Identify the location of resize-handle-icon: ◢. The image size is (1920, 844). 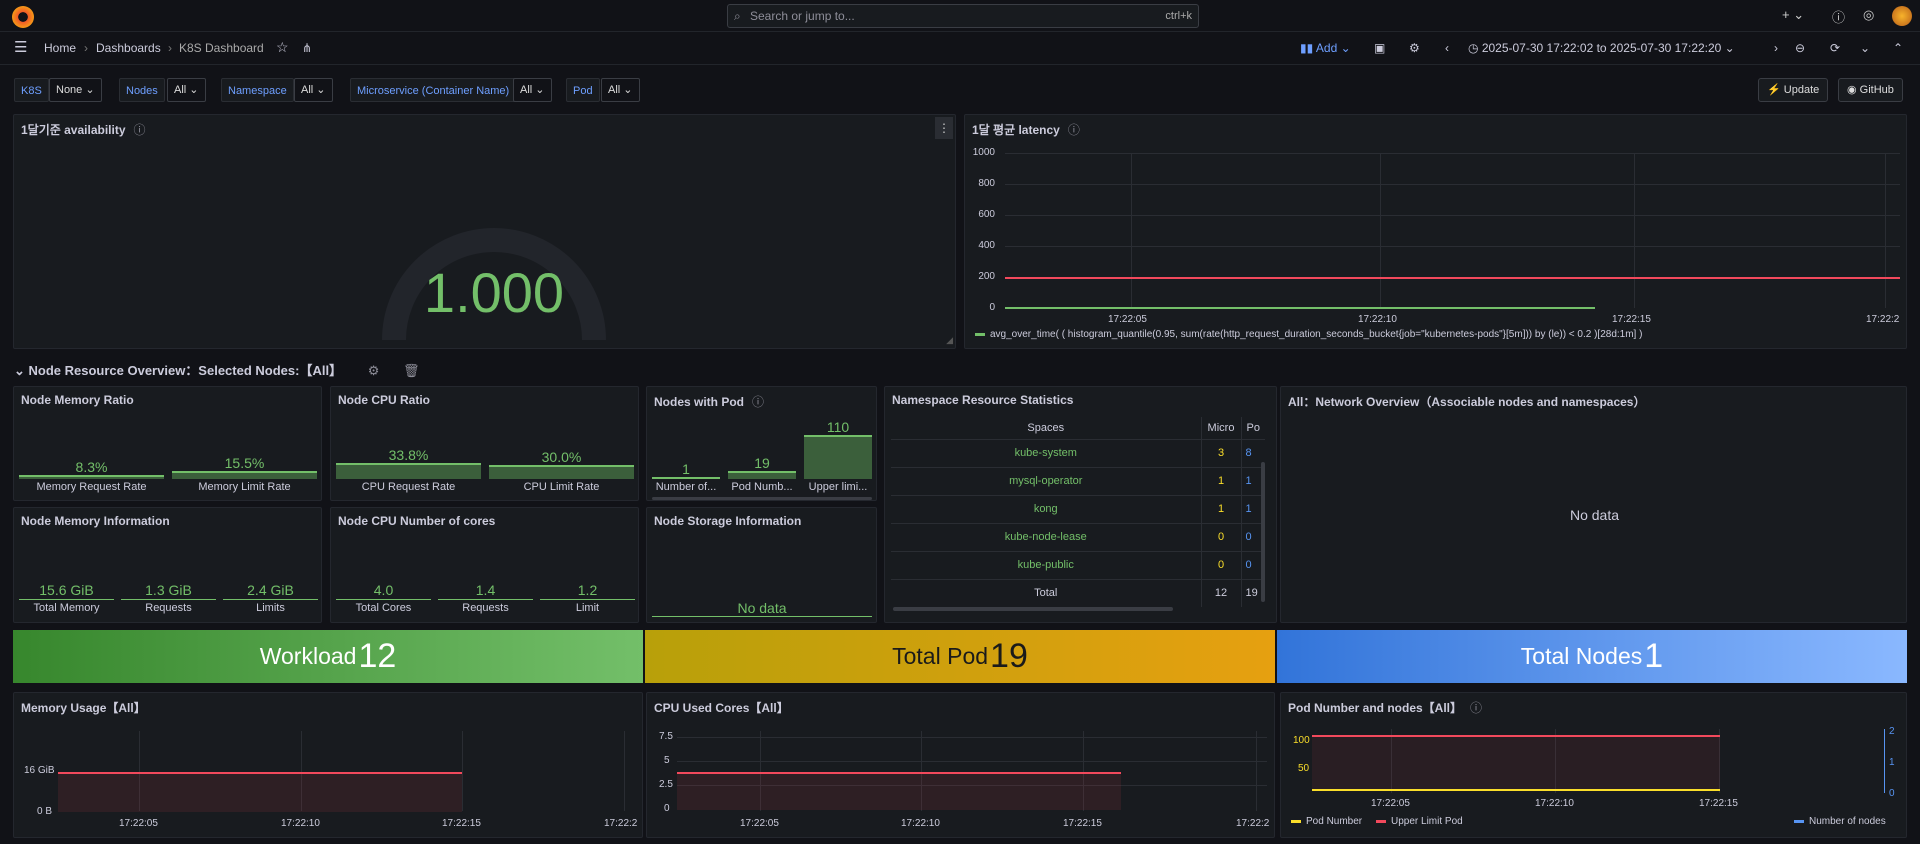
(949, 340).